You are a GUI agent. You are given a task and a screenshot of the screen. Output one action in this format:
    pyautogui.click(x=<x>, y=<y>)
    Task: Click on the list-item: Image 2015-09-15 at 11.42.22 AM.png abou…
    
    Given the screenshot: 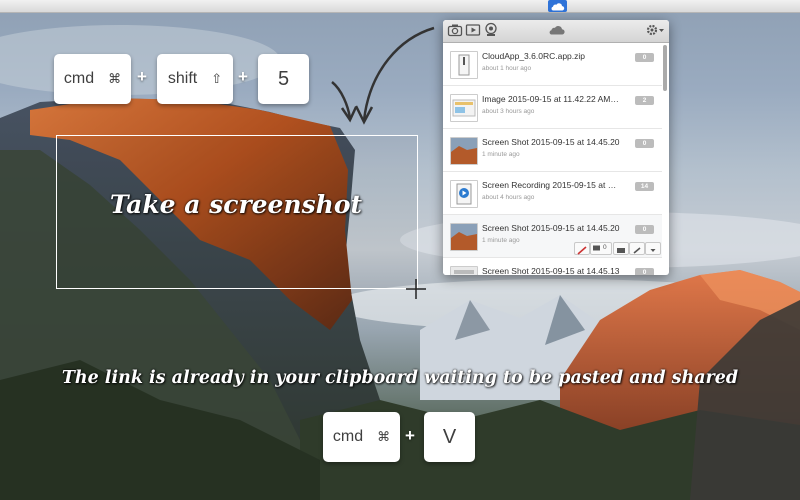 What is the action you would take?
    pyautogui.click(x=552, y=107)
    